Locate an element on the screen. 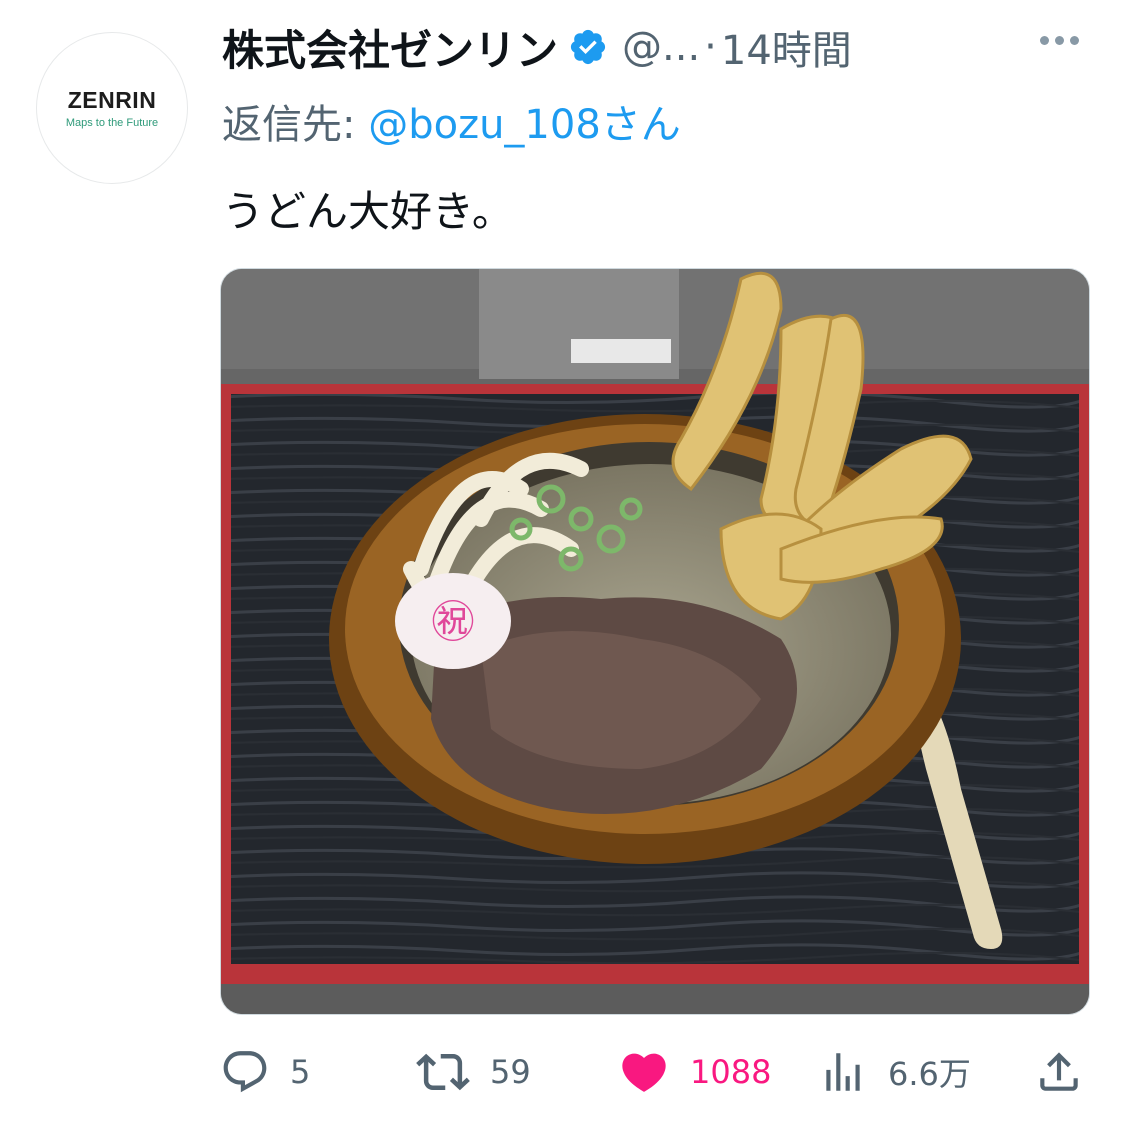 The image size is (1125, 1122). reply-context: 返信先: @bozu_108さん is located at coordinates (451, 121).